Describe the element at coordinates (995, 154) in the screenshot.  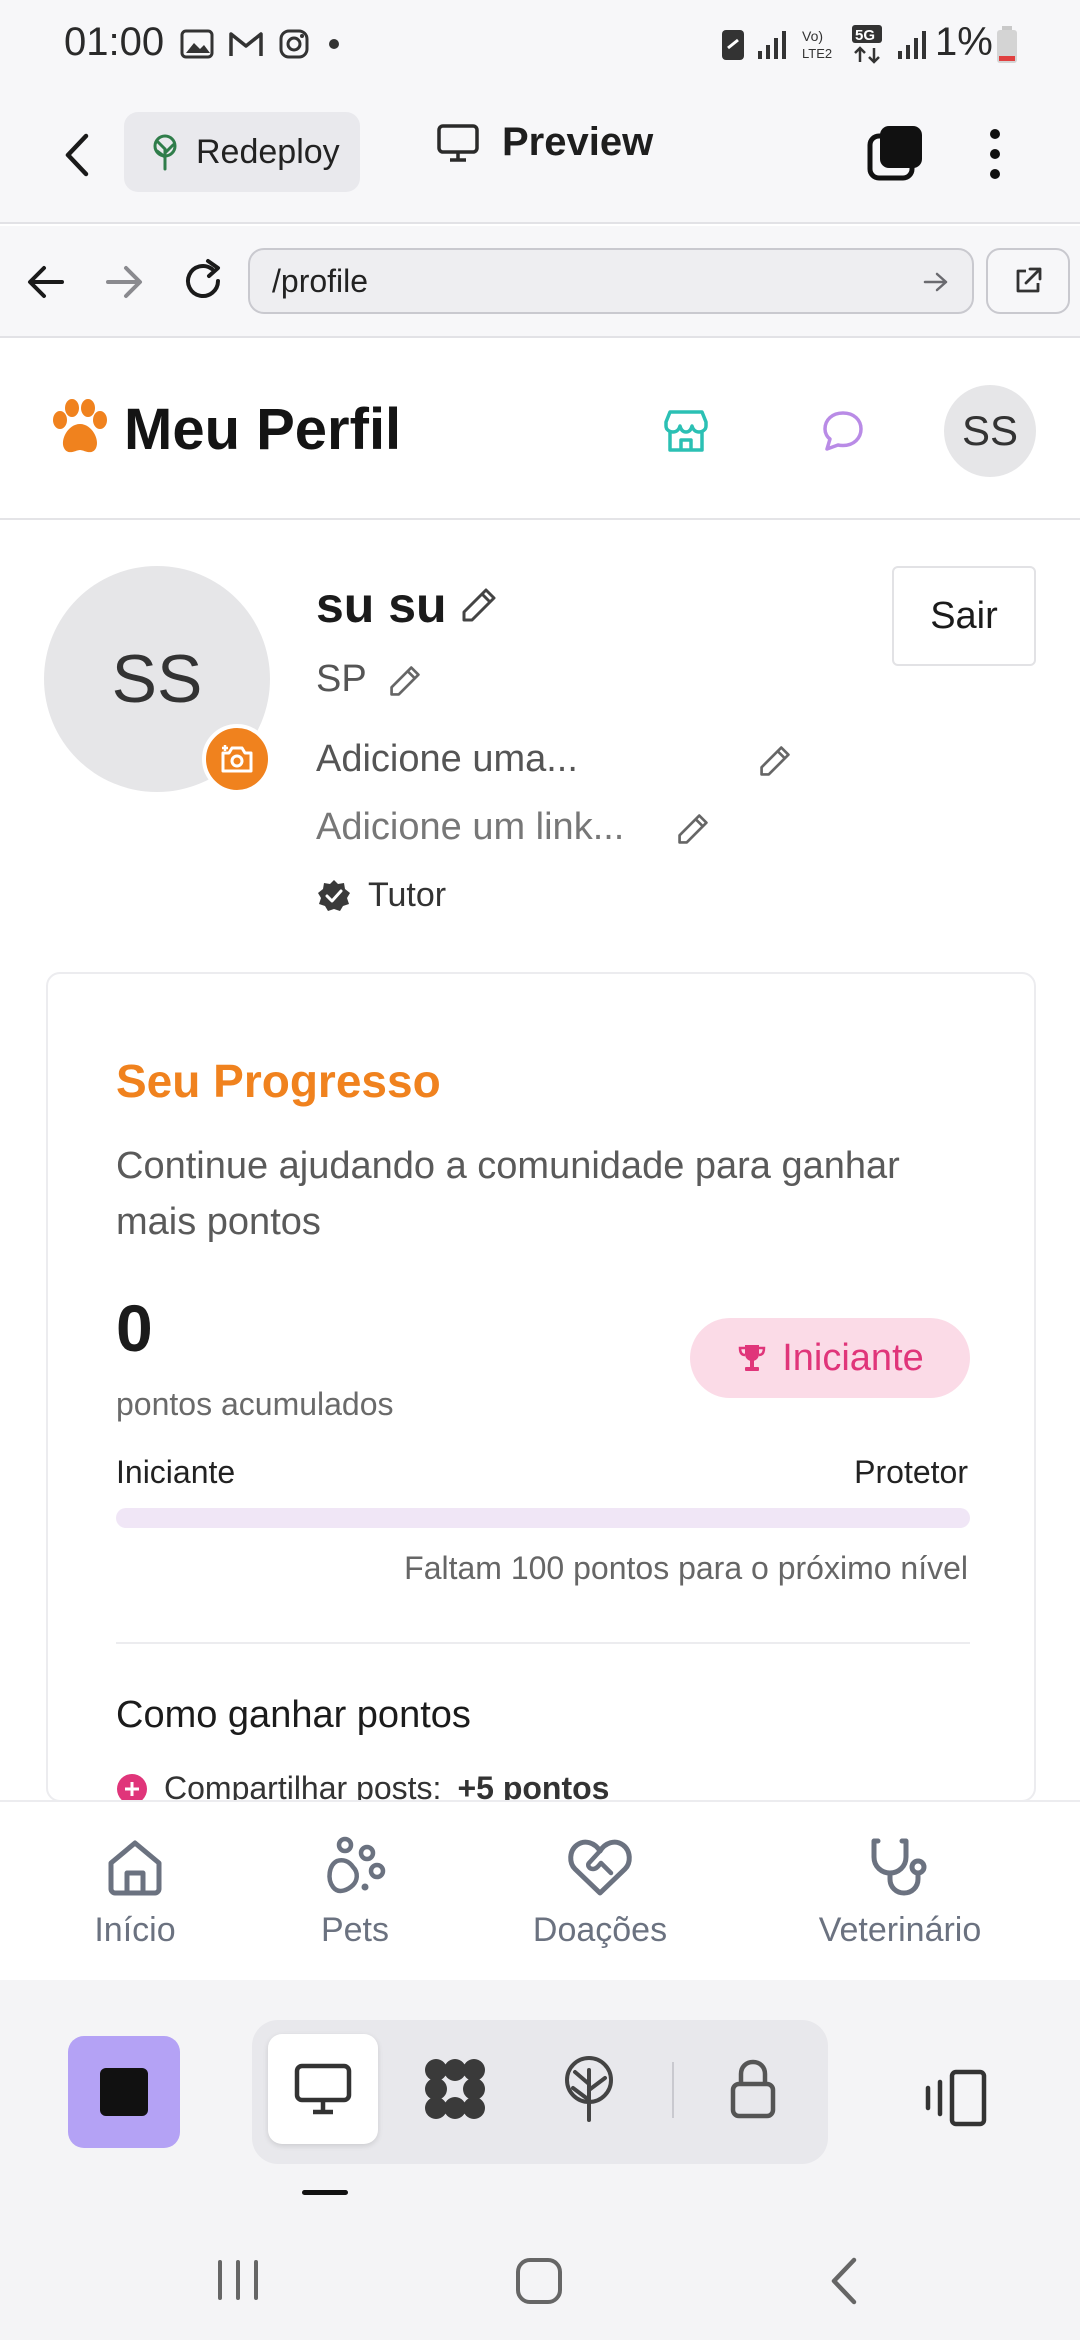
I see `more-vert-icon` at that location.